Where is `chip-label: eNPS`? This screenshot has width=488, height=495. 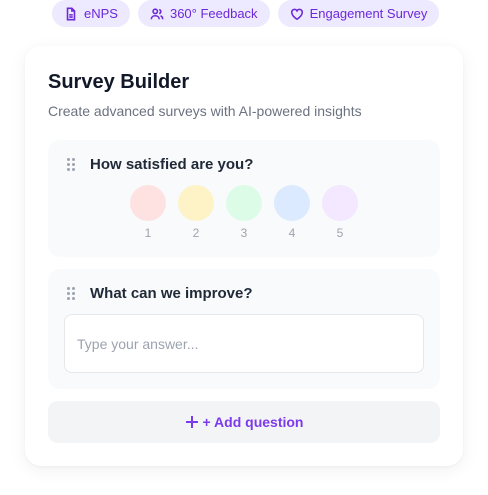 chip-label: eNPS is located at coordinates (101, 13).